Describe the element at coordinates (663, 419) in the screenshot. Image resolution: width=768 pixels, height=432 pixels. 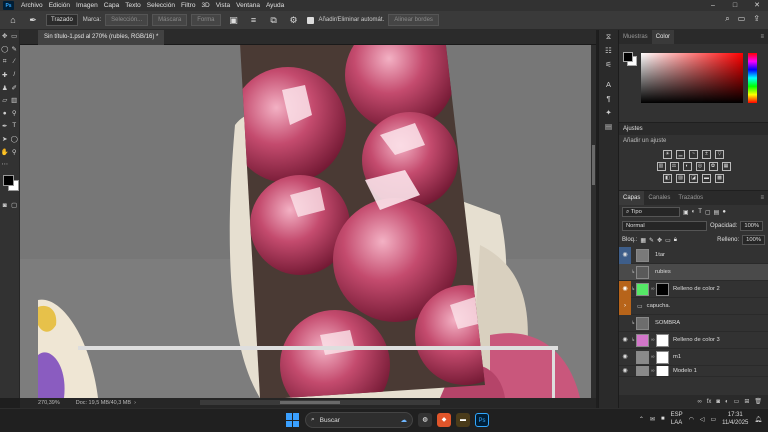
I see `tray-app2-icon: ■` at that location.